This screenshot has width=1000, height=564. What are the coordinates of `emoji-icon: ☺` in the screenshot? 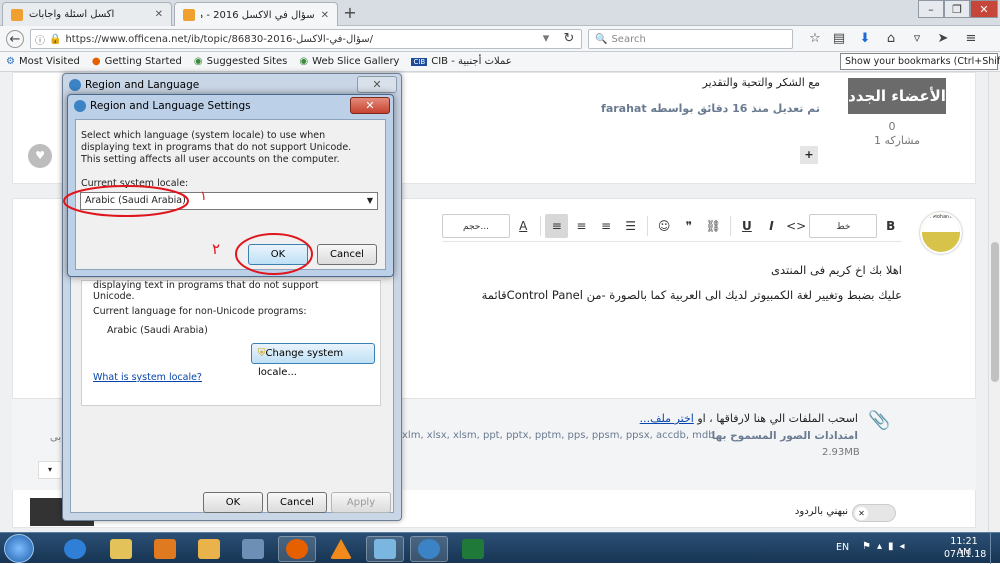 It's located at (664, 226).